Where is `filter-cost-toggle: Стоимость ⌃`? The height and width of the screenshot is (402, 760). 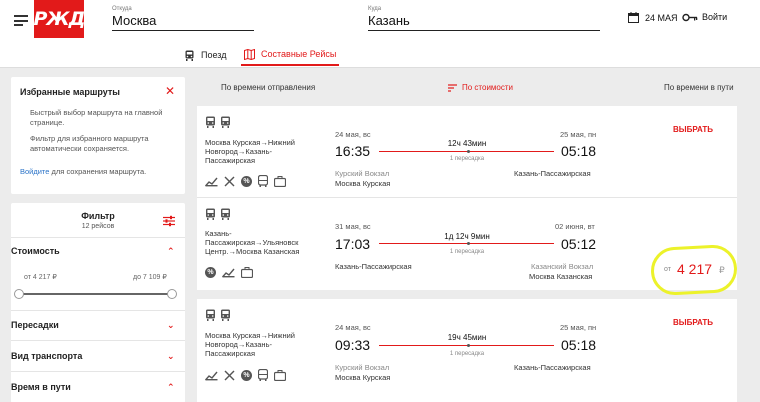 filter-cost-toggle: Стоимость ⌃ is located at coordinates (93, 251).